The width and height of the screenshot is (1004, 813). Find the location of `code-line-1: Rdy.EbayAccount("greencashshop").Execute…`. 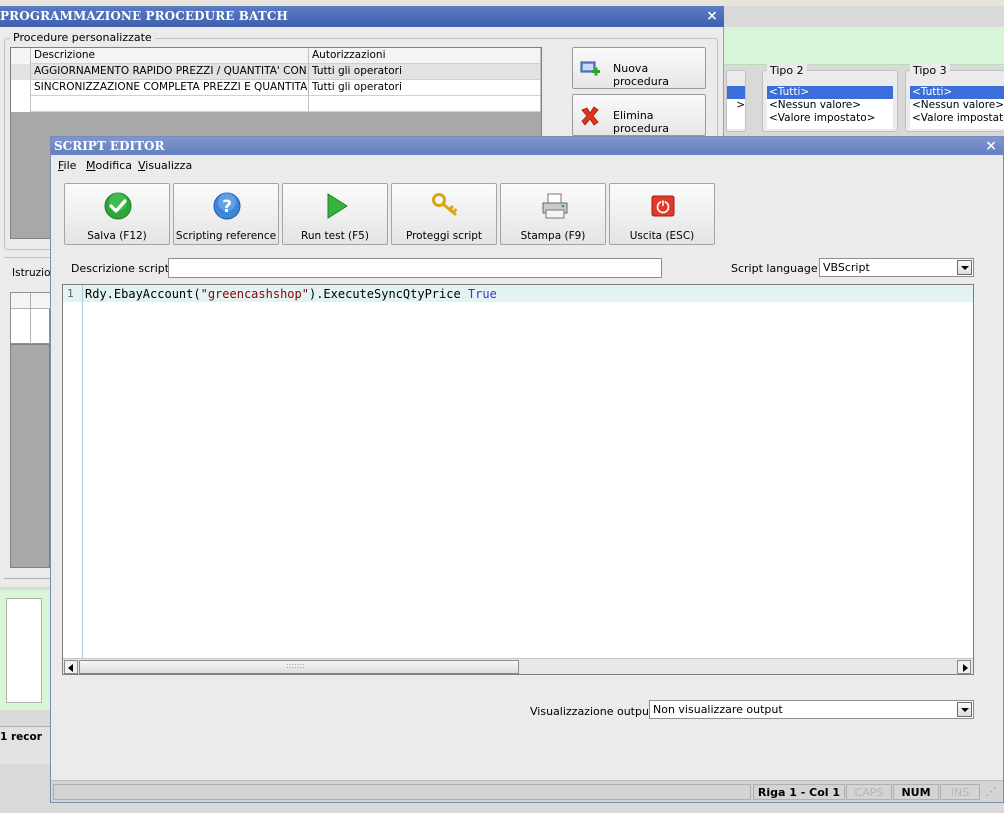

code-line-1: Rdy.EbayAccount("greencashshop").Execute… is located at coordinates (291, 294).